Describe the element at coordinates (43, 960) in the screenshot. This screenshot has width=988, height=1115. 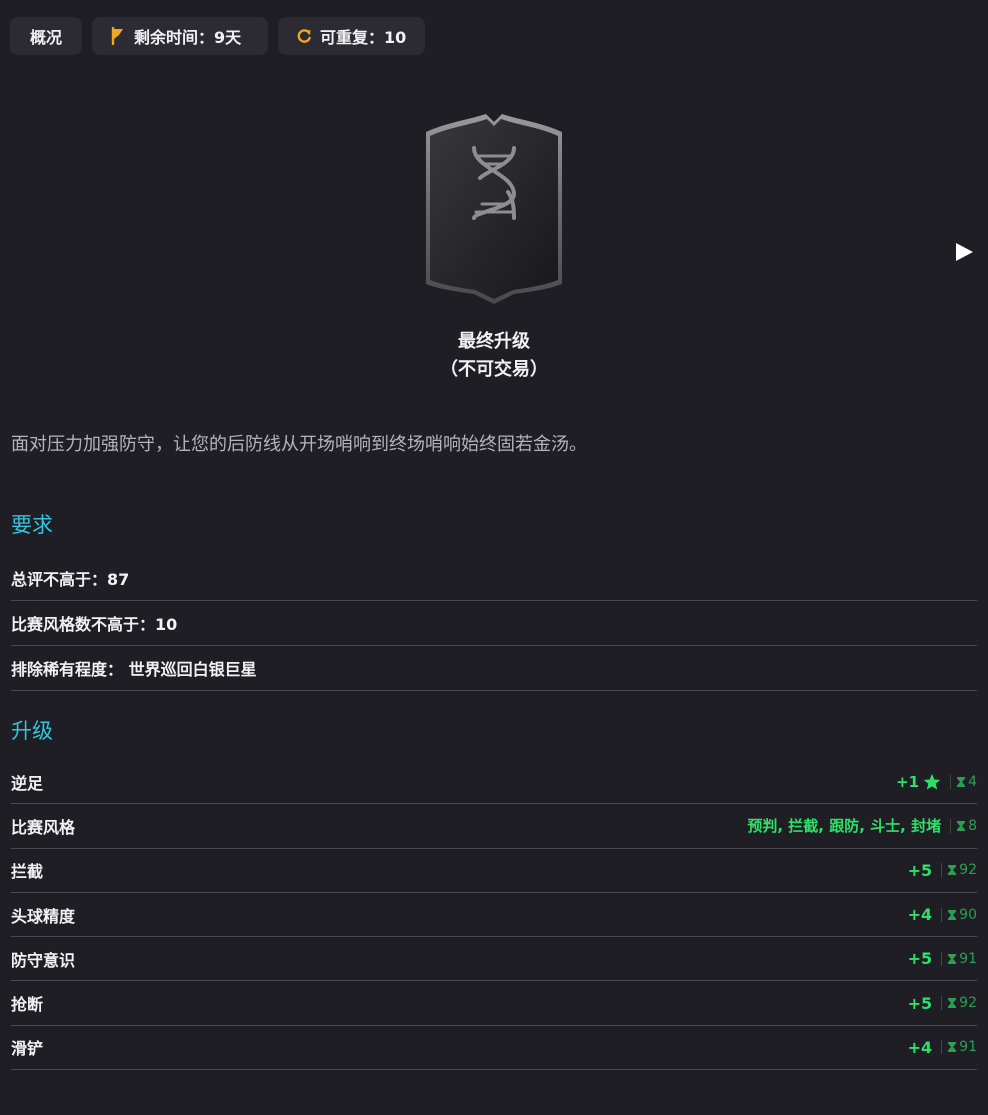
I see `upgrade-label: 防守意识` at that location.